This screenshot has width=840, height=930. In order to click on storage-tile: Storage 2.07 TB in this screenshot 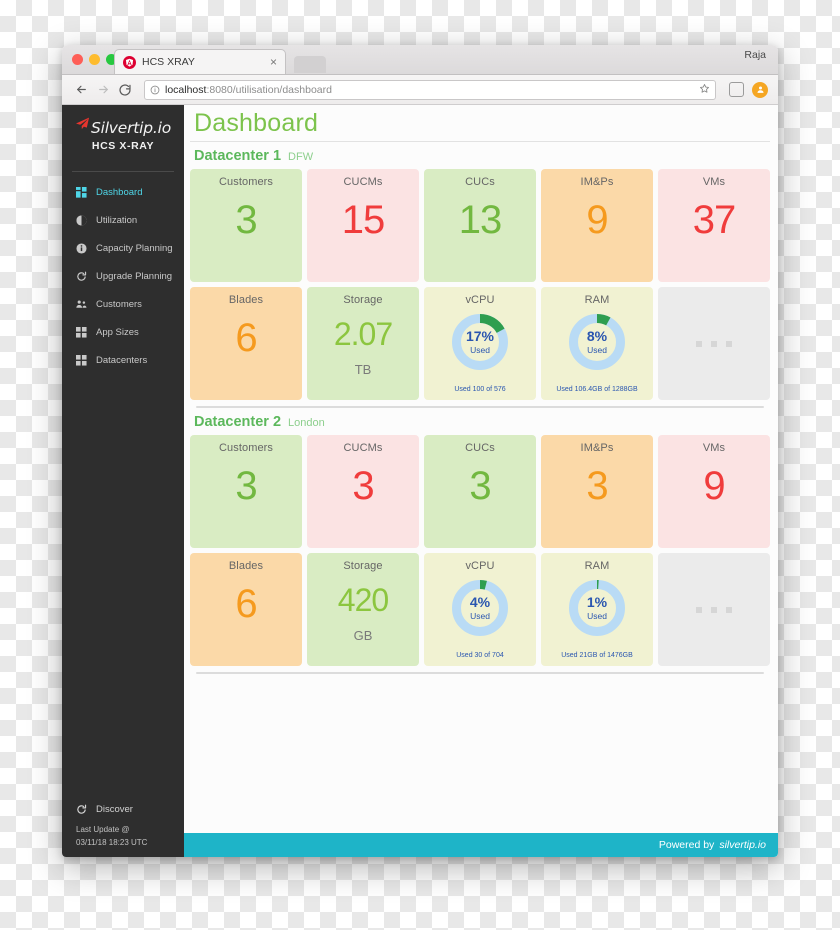, I will do `click(363, 343)`.